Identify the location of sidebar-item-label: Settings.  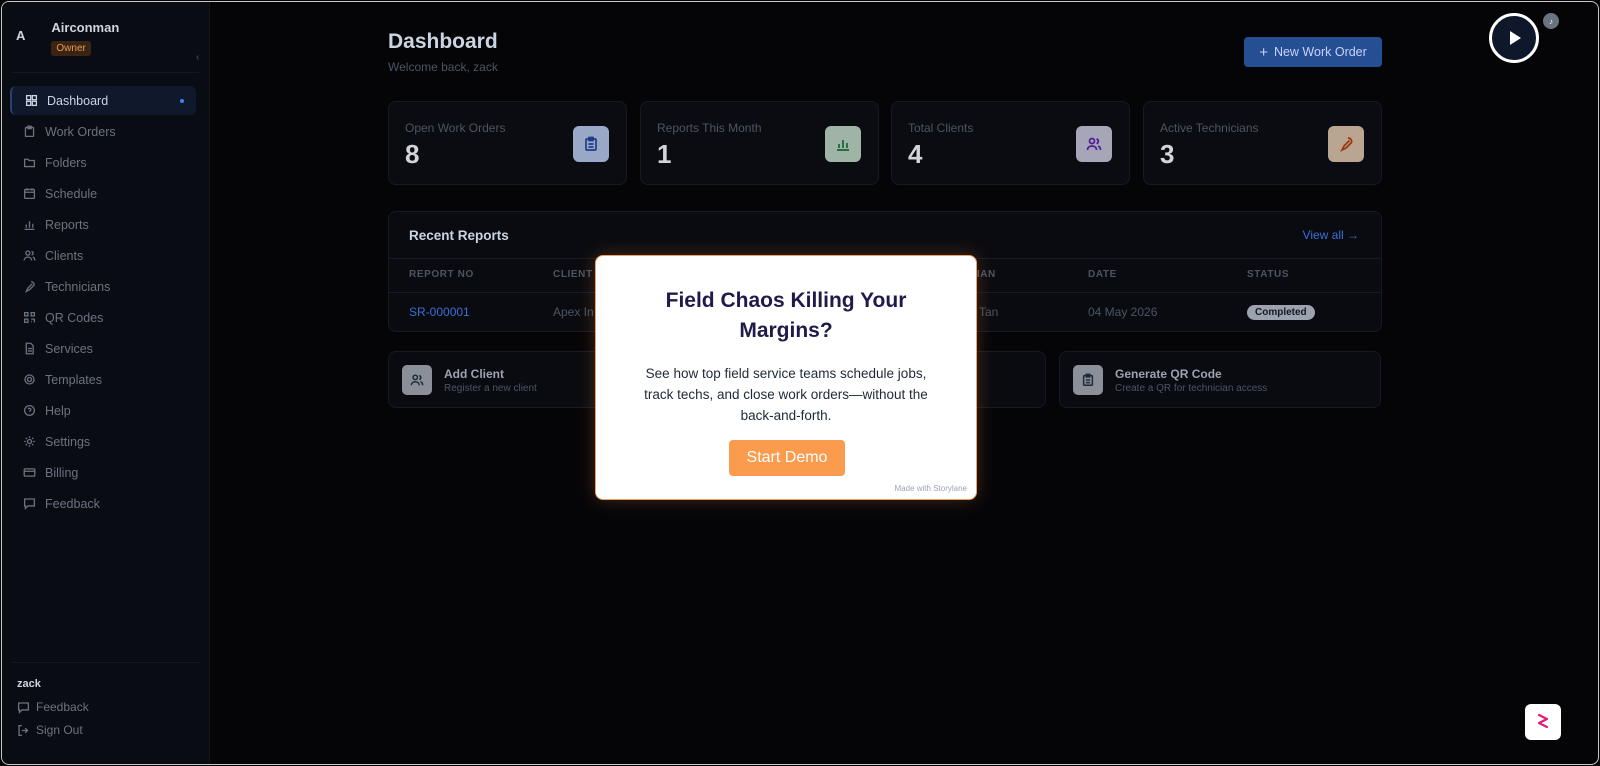
(68, 441).